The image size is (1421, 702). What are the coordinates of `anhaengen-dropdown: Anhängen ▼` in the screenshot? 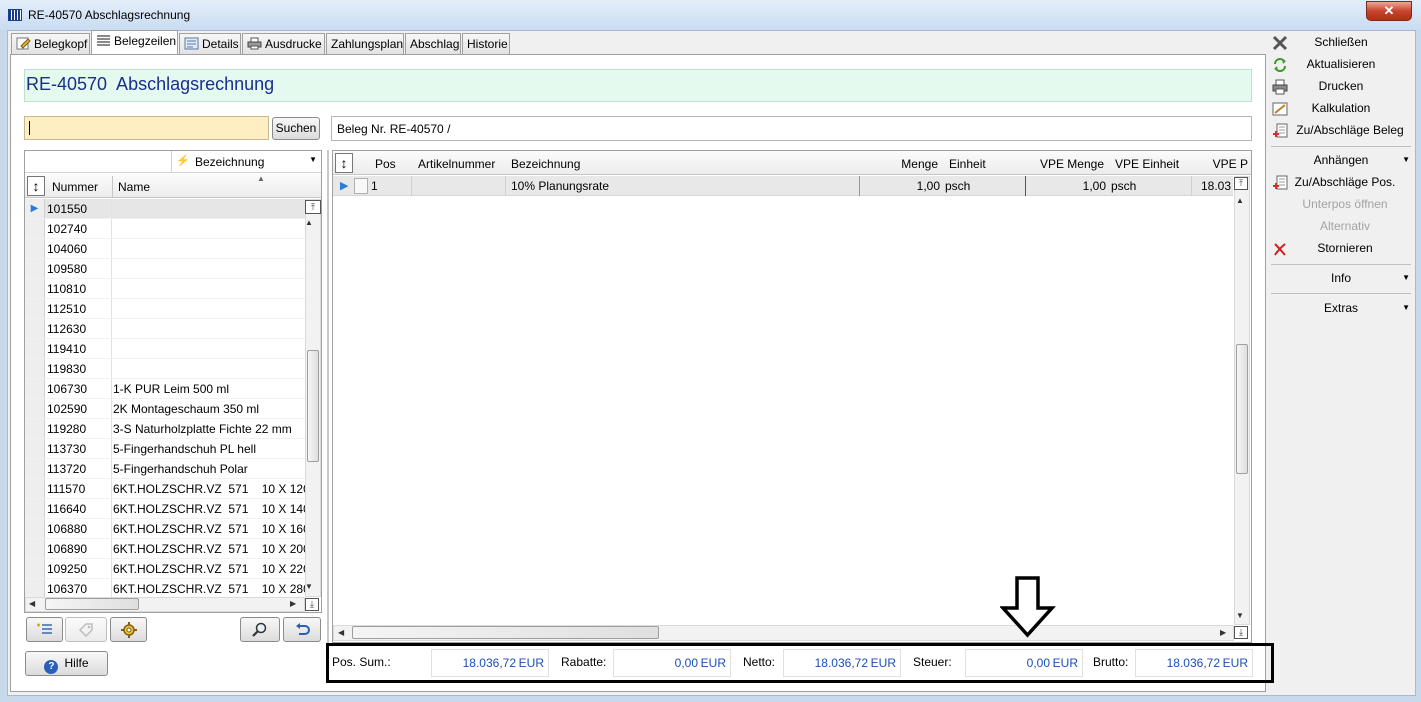 It's located at (1341, 161).